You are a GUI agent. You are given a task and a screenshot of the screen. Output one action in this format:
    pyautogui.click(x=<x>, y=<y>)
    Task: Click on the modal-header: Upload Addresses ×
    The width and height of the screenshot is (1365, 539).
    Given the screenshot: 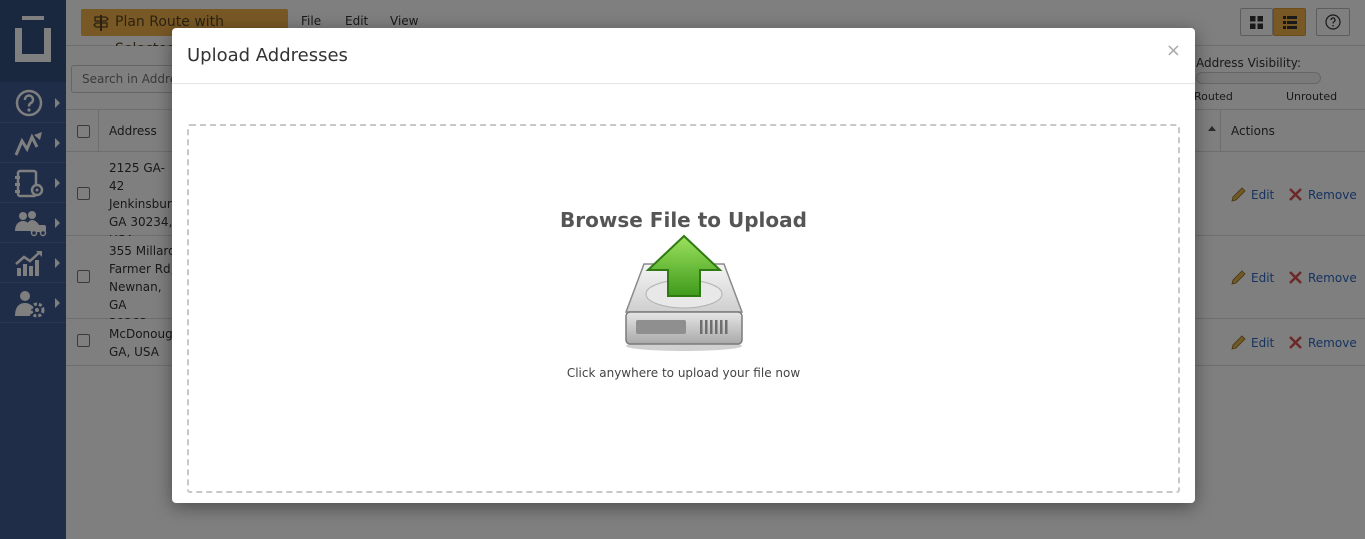 What is the action you would take?
    pyautogui.click(x=683, y=56)
    